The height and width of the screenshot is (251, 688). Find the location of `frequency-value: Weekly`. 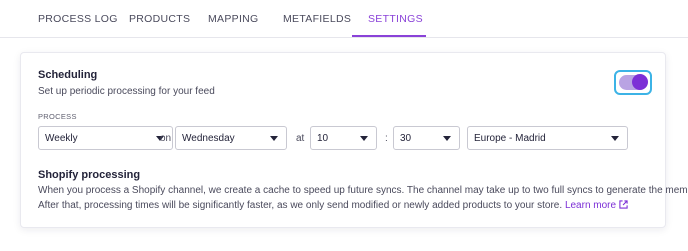

frequency-value: Weekly is located at coordinates (61, 138).